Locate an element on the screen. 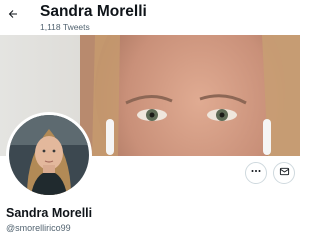 The height and width of the screenshot is (243, 320). avatar is located at coordinates (49, 155).